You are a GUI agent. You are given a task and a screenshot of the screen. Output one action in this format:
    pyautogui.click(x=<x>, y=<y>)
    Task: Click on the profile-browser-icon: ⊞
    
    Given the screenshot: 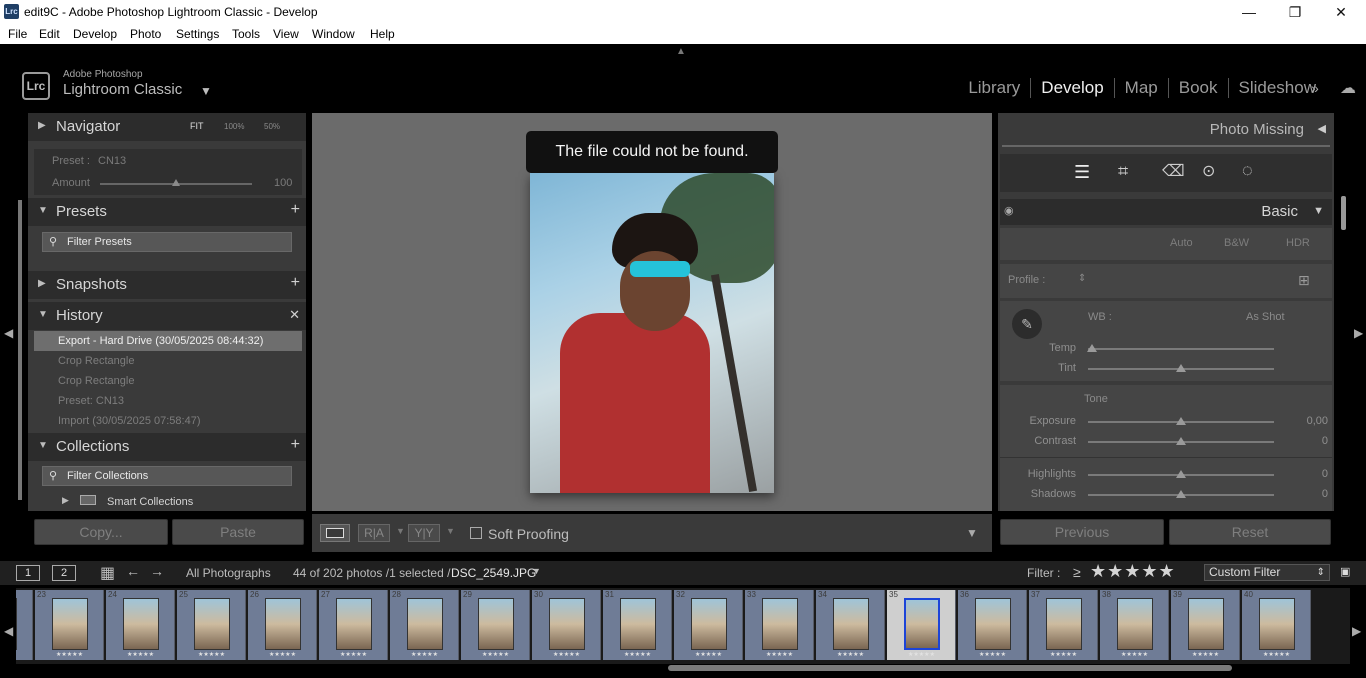 What is the action you would take?
    pyautogui.click(x=1304, y=280)
    